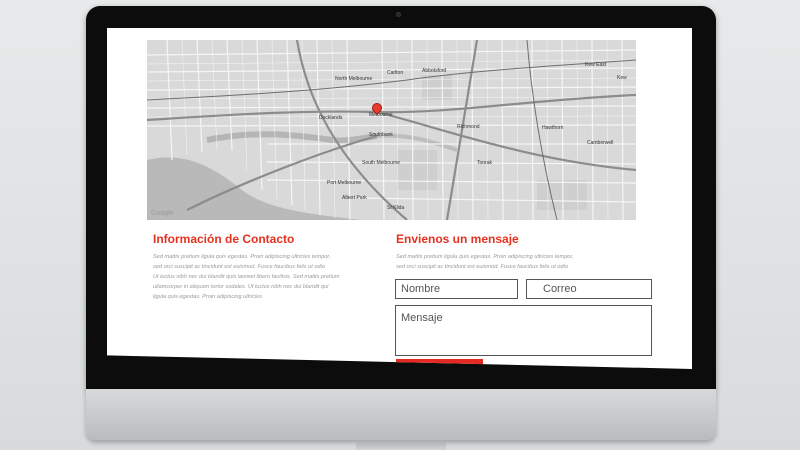 The height and width of the screenshot is (450, 800). I want to click on map-label: Kew East, so click(596, 65).